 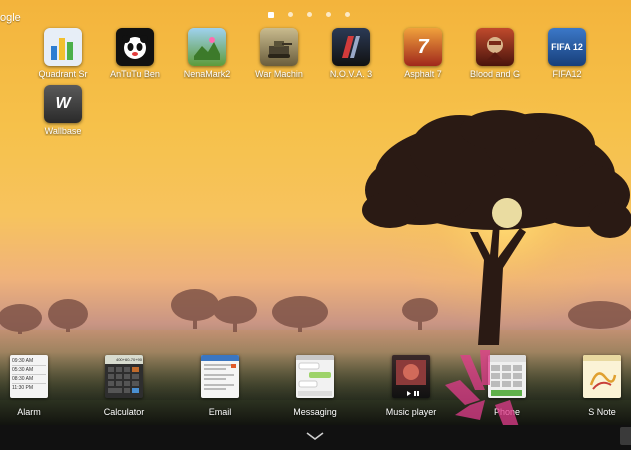 What do you see at coordinates (10, 18) in the screenshot?
I see `google-search-label: ogle` at bounding box center [10, 18].